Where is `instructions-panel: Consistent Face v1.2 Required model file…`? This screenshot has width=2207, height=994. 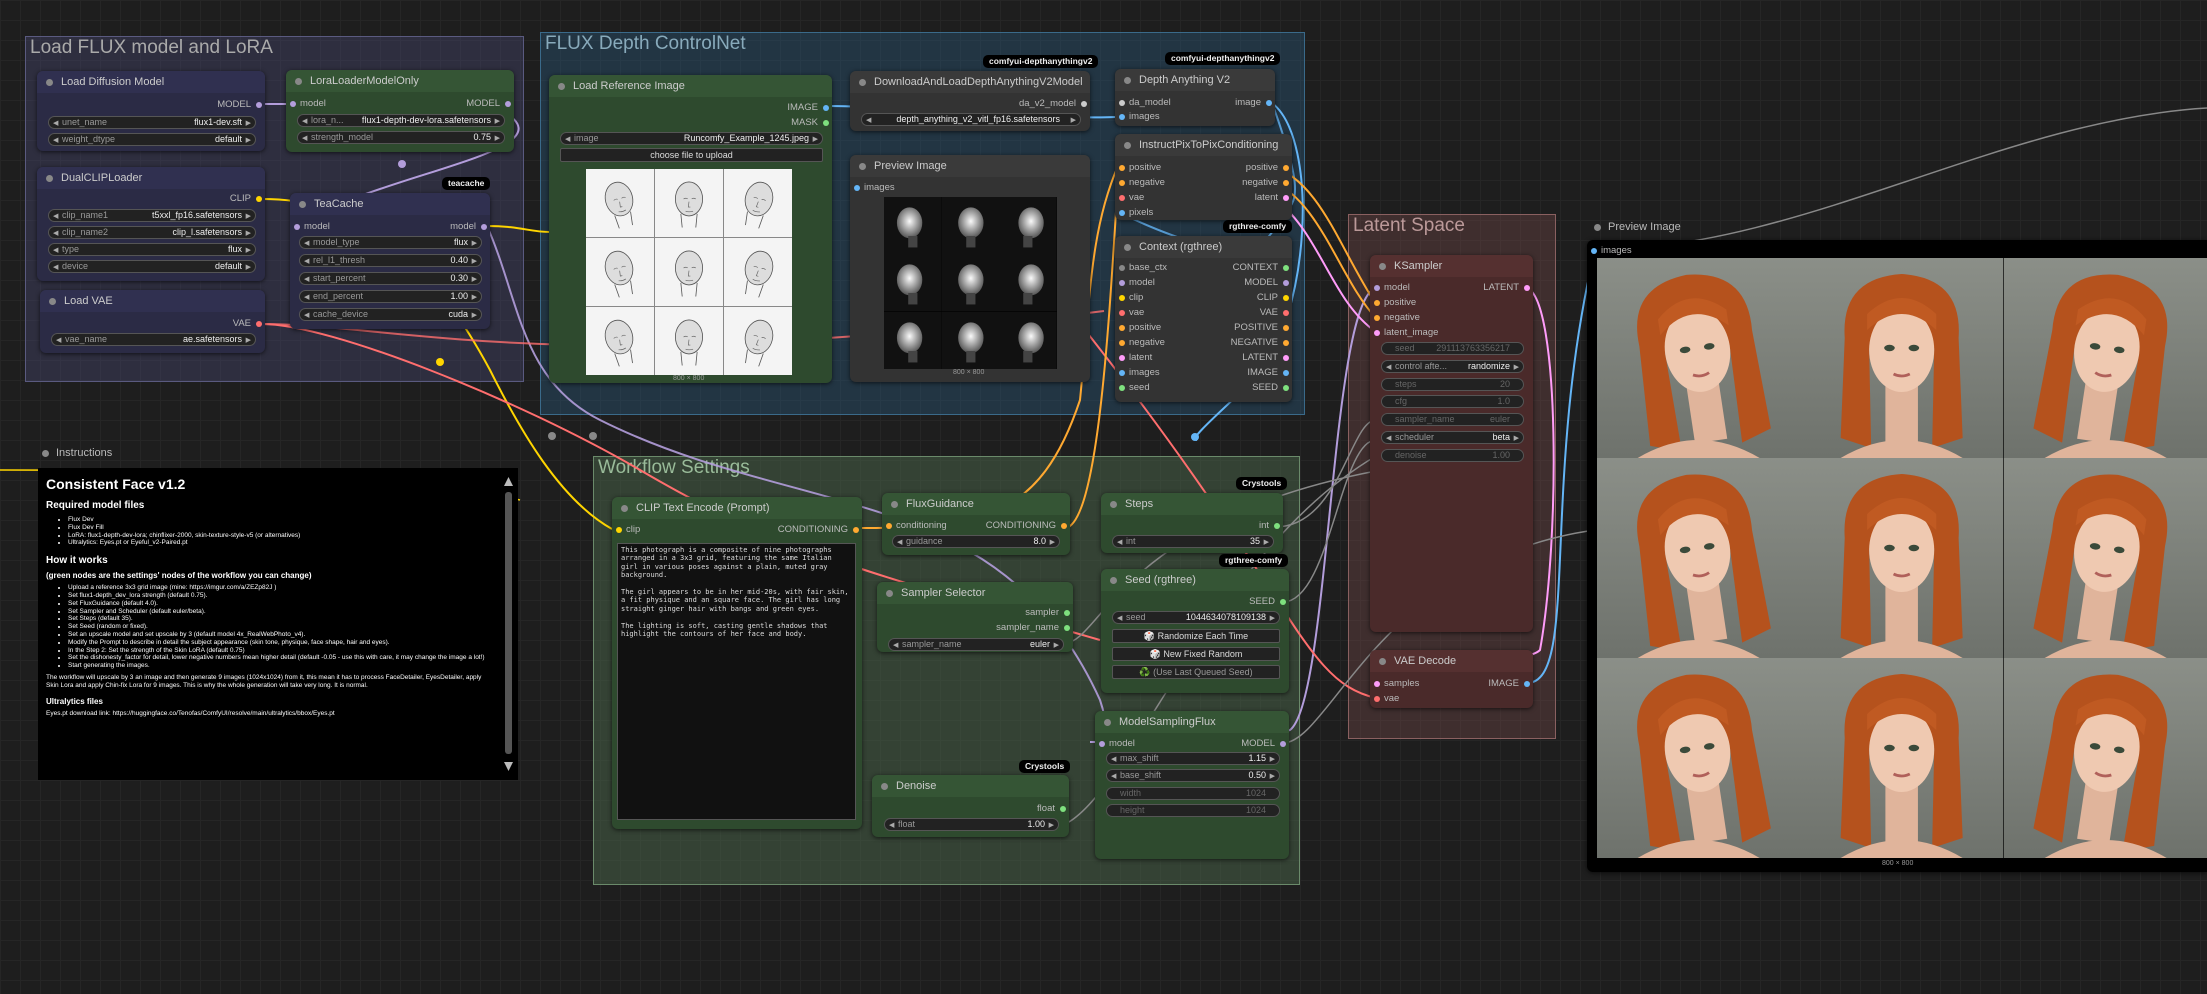
instructions-panel: Consistent Face v1.2 Required model file… is located at coordinates (278, 624).